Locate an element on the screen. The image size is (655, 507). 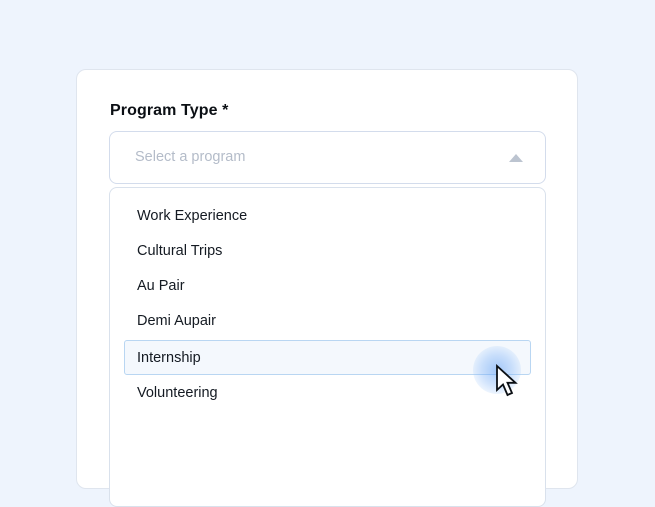
option-label: Cultural Trips is located at coordinates (180, 251).